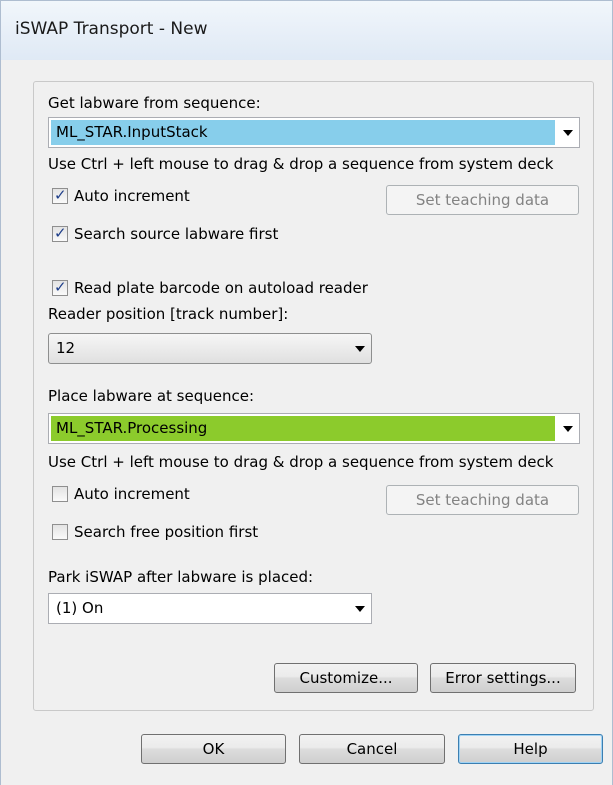 The height and width of the screenshot is (785, 613). Describe the element at coordinates (181, 577) in the screenshot. I see `park-iswap-label: Park iSWAP after labware is placed:` at that location.